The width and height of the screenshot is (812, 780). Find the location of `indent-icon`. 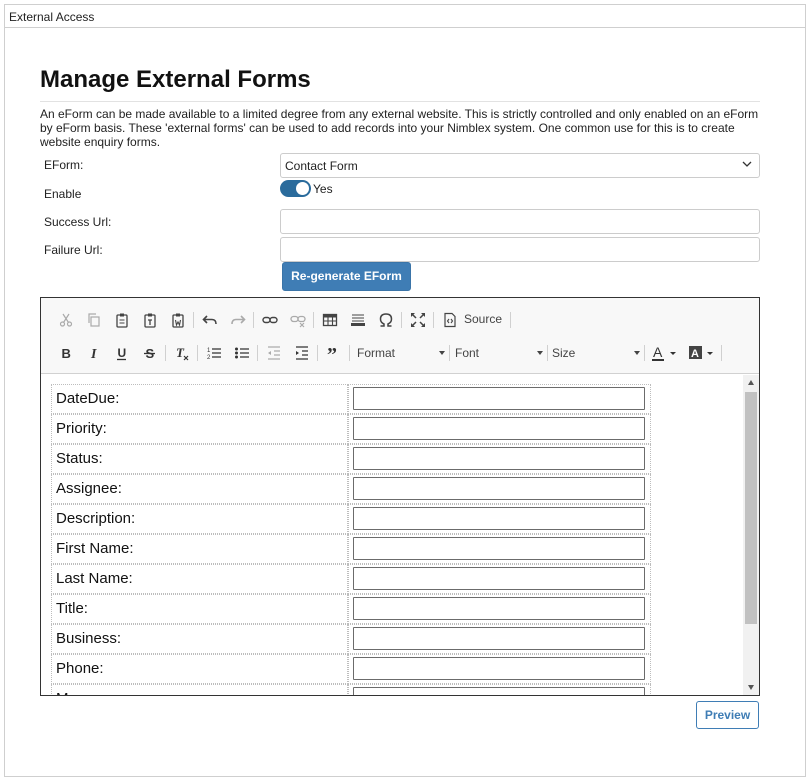

indent-icon is located at coordinates (302, 353).